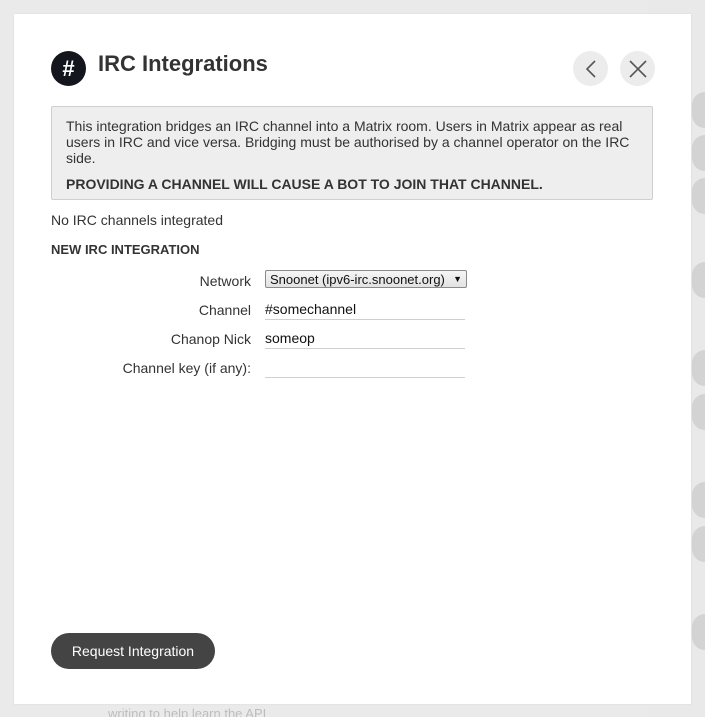 The width and height of the screenshot is (705, 717). I want to click on close-icon, so click(637, 68).